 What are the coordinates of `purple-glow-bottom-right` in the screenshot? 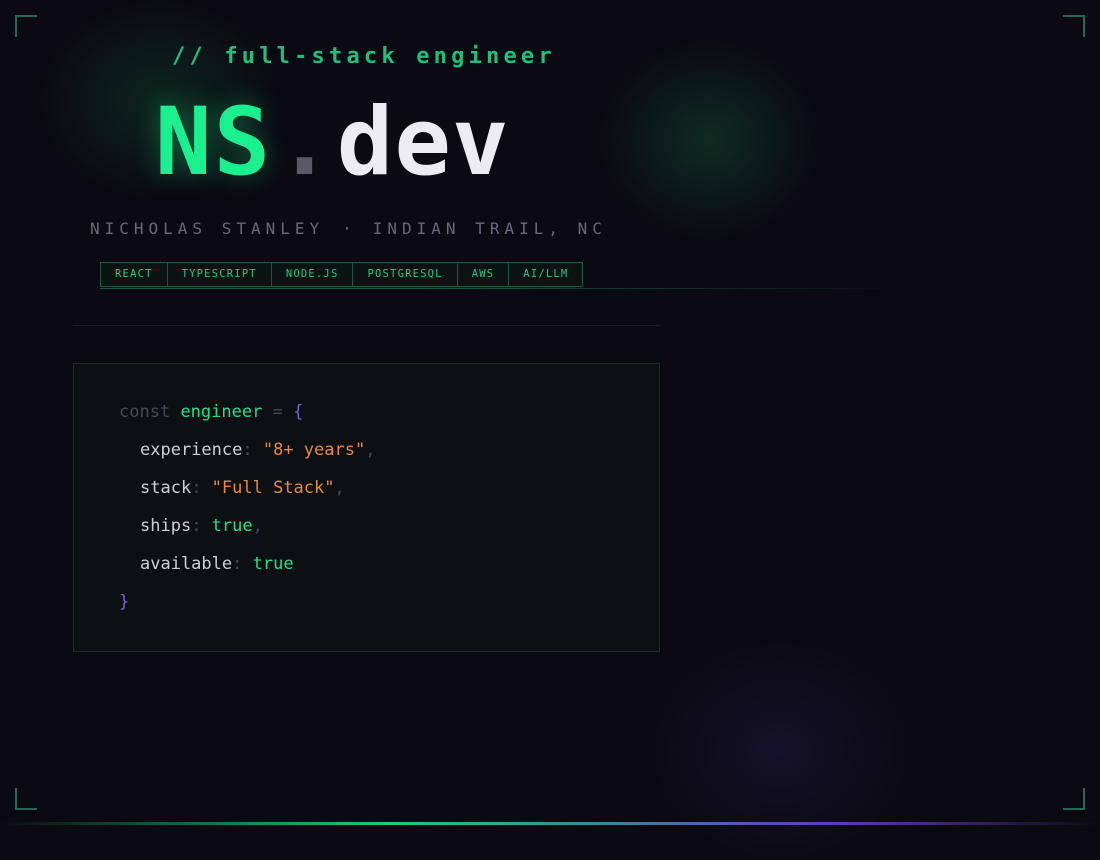 It's located at (780, 750).